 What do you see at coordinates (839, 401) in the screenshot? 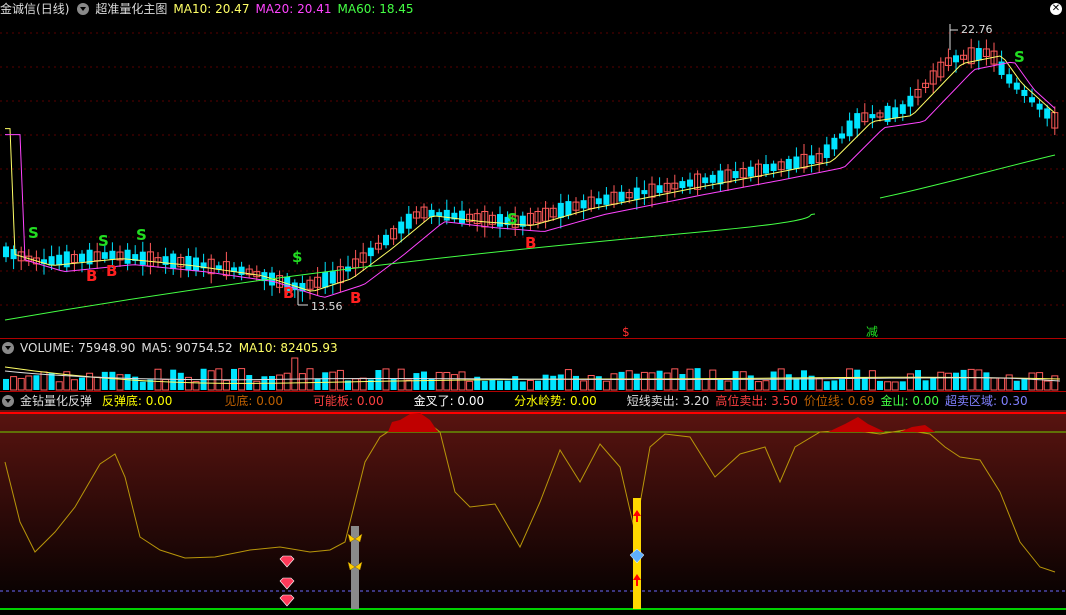
I see `indicator-item: 价位线: 0.69` at bounding box center [839, 401].